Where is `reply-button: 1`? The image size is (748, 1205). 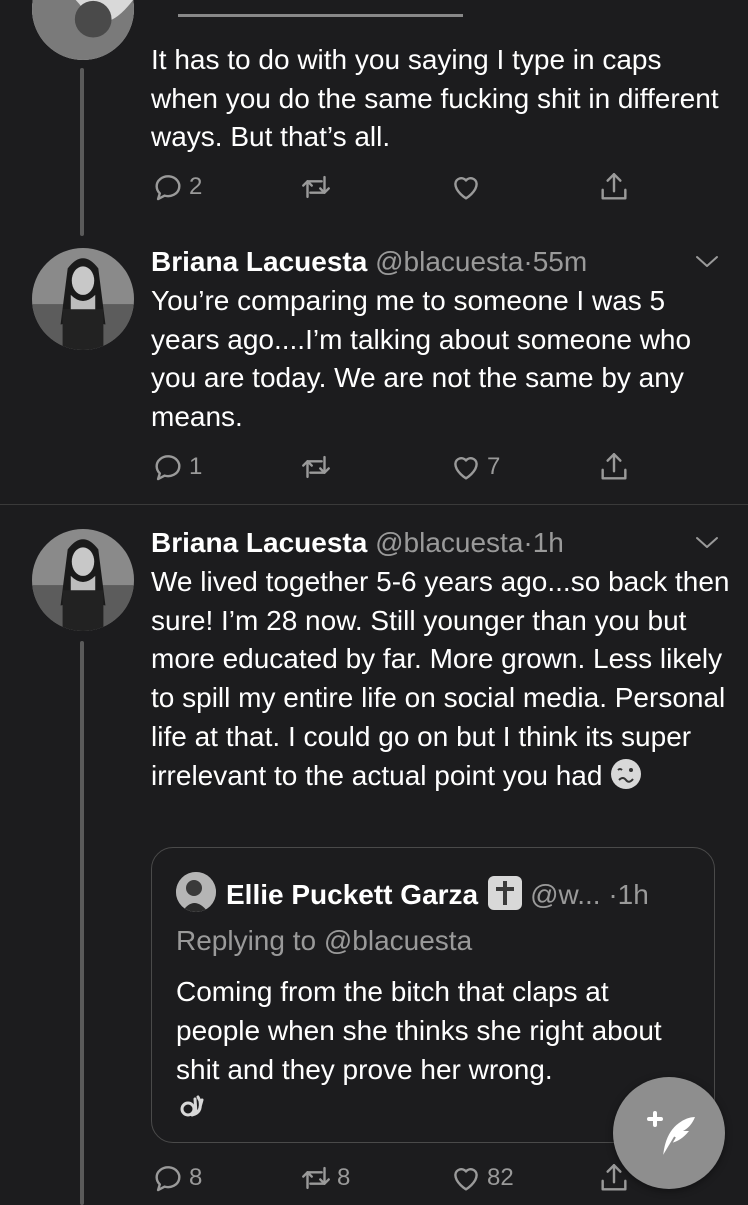
reply-button: 1 is located at coordinates (176, 467).